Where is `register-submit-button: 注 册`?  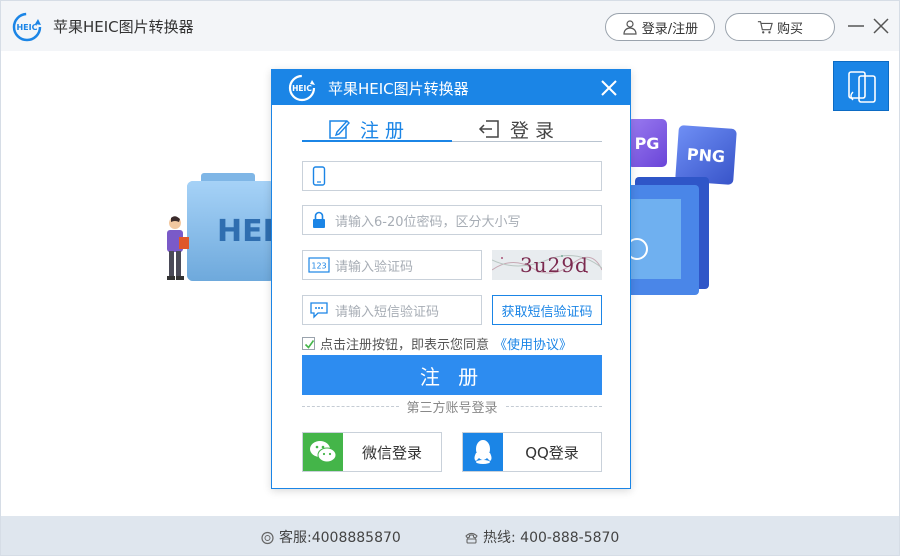
register-submit-button: 注 册 is located at coordinates (452, 375).